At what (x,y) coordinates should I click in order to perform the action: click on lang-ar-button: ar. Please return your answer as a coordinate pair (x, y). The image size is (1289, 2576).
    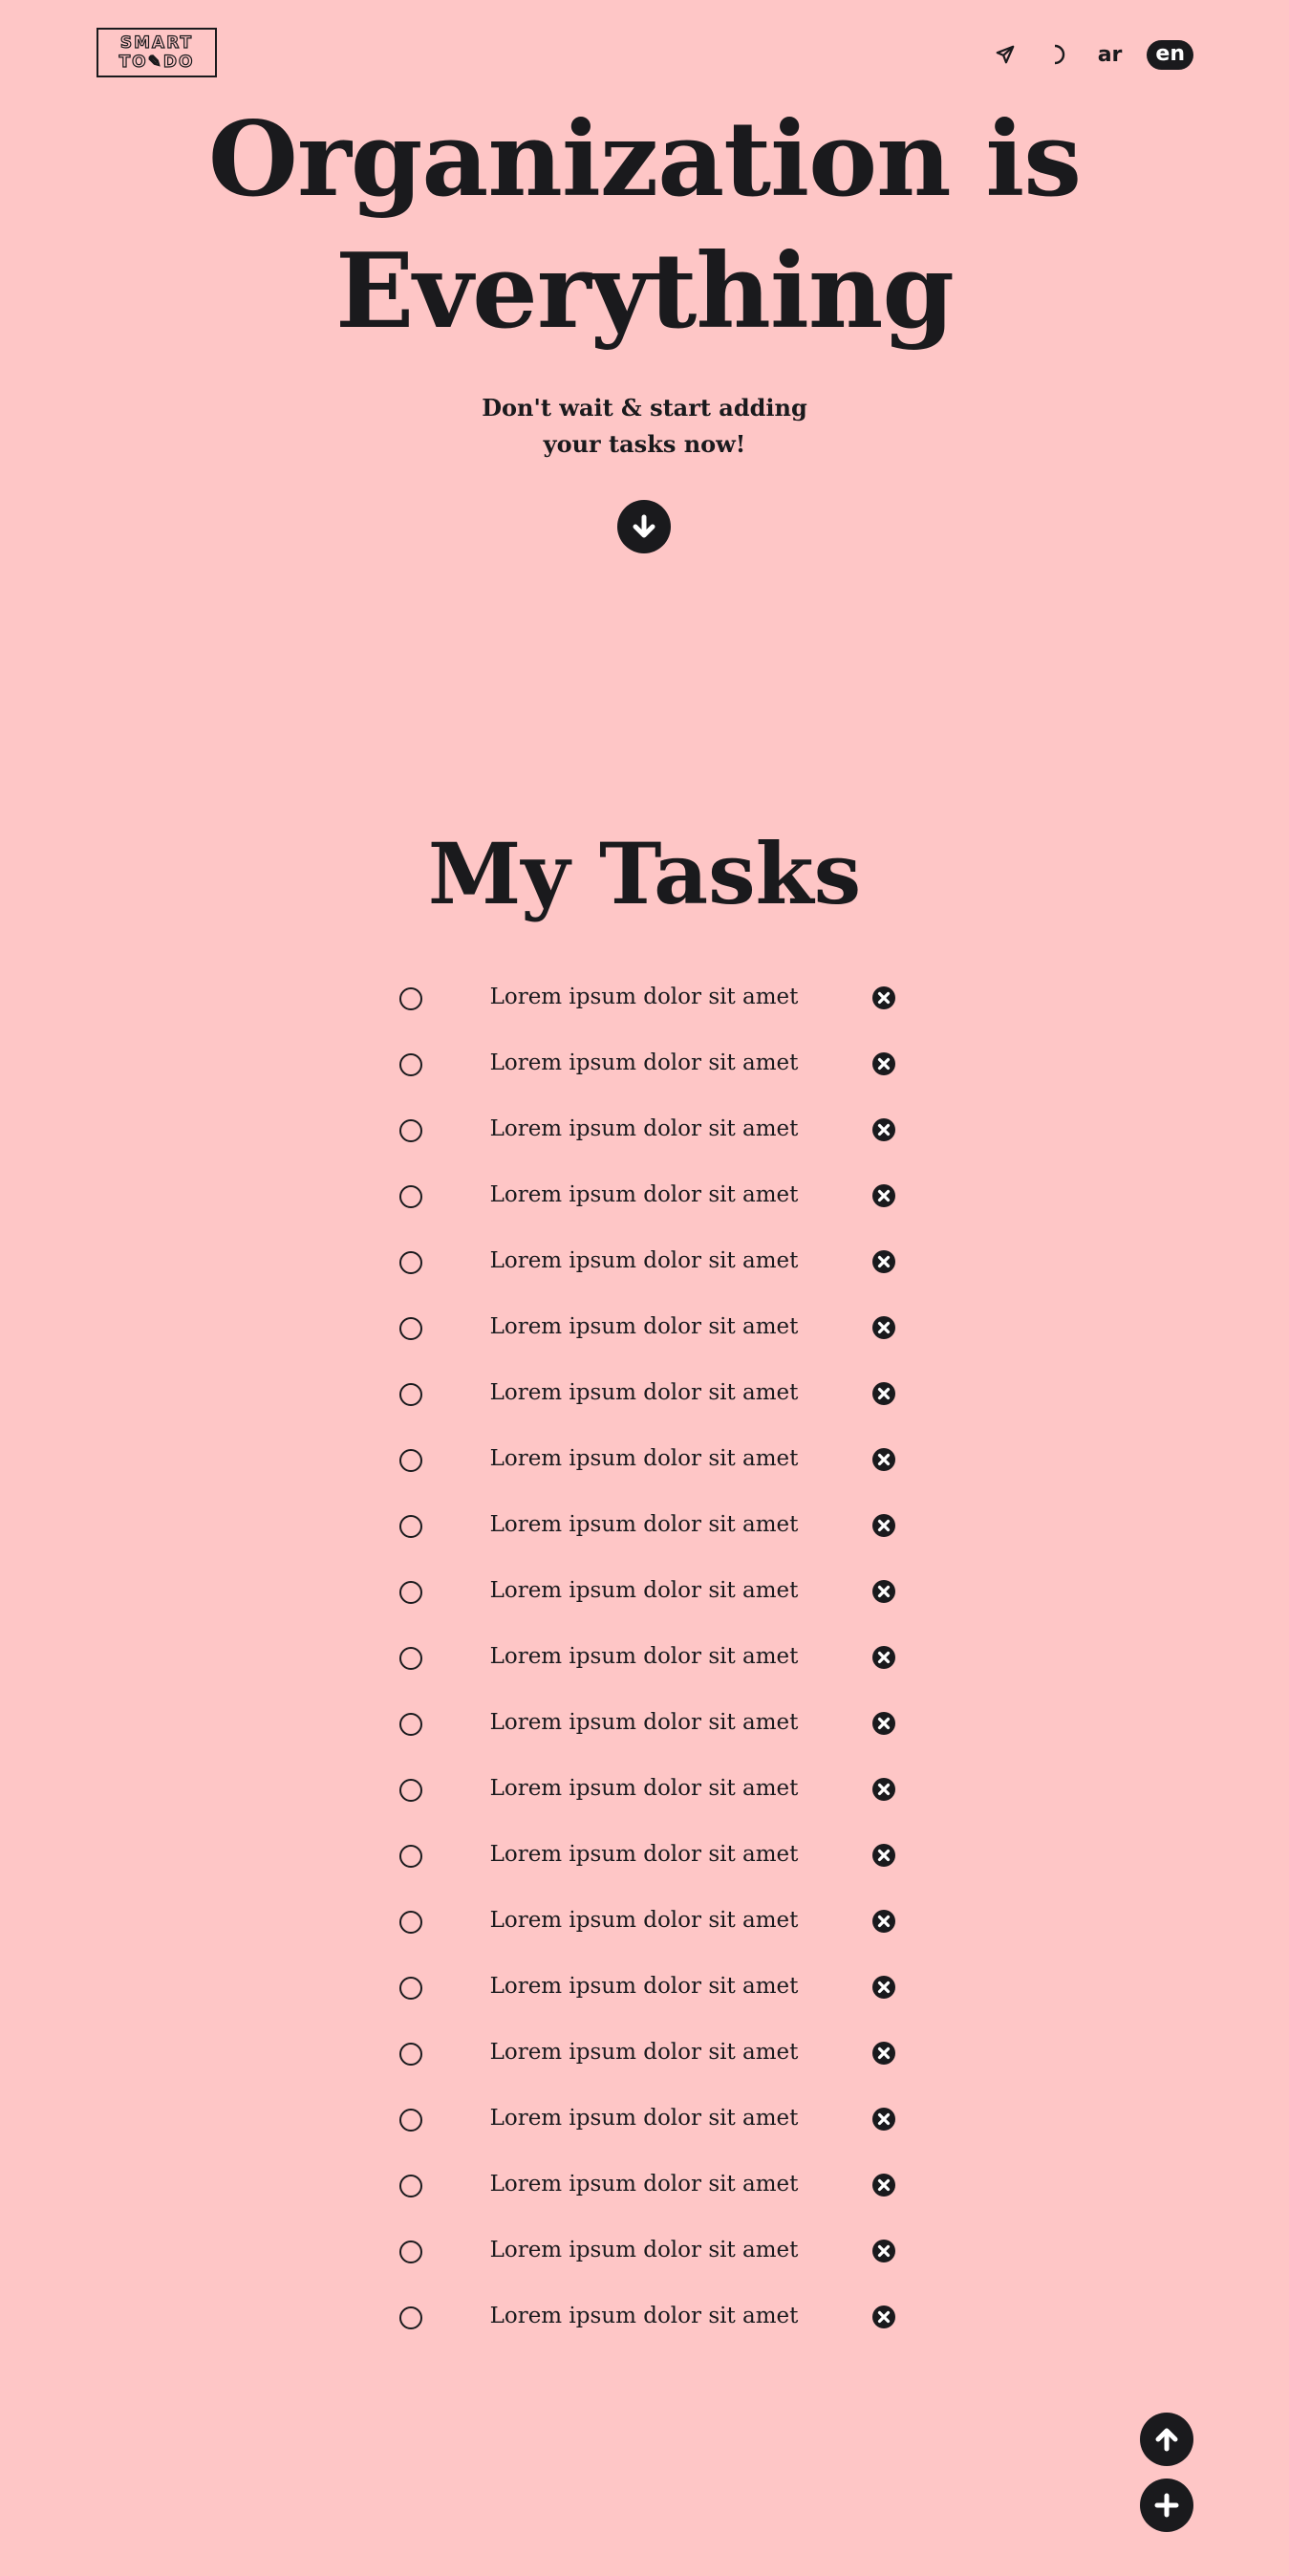
    Looking at the image, I should click on (1110, 55).